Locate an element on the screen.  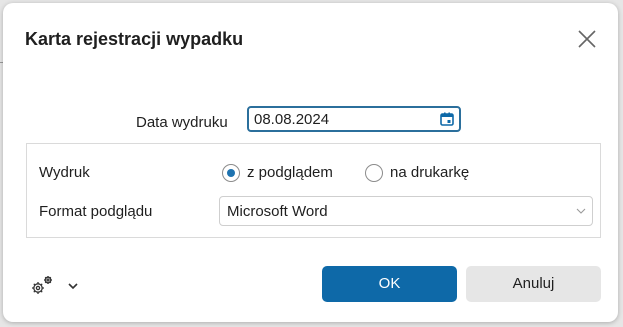
settings-menu-button is located at coordinates (55, 285).